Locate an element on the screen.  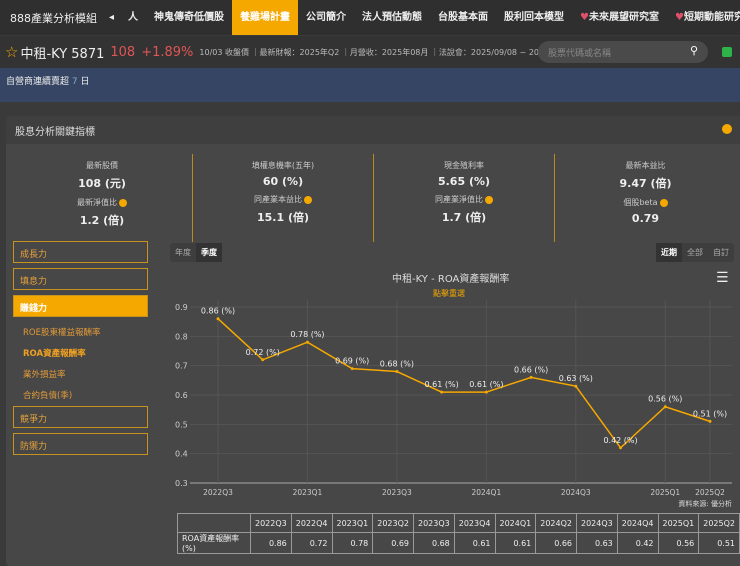
table-header-cell: 2023Q1 is located at coordinates (352, 523).